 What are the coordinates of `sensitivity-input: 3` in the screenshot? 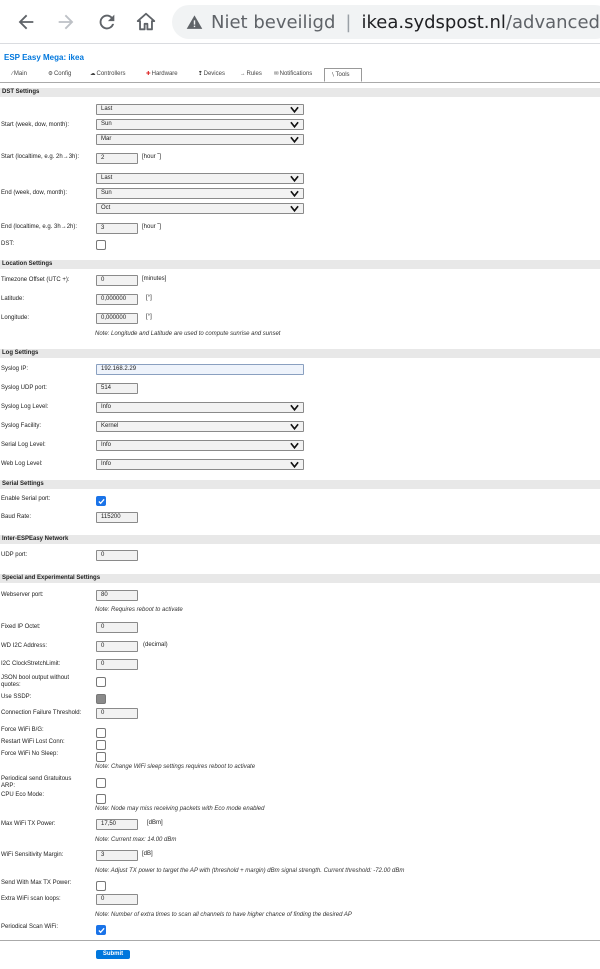 It's located at (117, 855).